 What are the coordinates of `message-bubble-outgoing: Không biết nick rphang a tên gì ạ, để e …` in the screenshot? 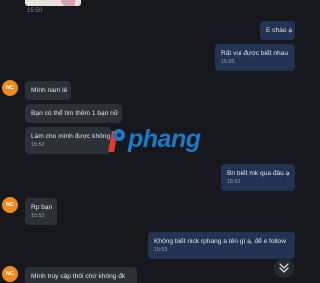 It's located at (221, 245).